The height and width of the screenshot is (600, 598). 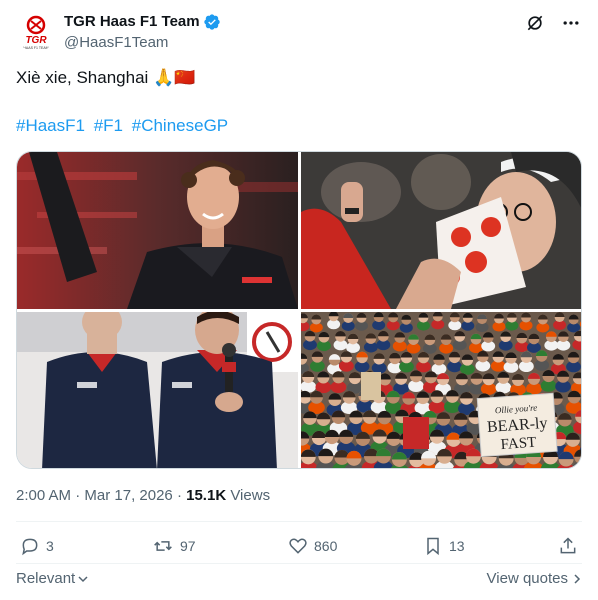 What do you see at coordinates (299, 563) in the screenshot?
I see `divider-bottom` at bounding box center [299, 563].